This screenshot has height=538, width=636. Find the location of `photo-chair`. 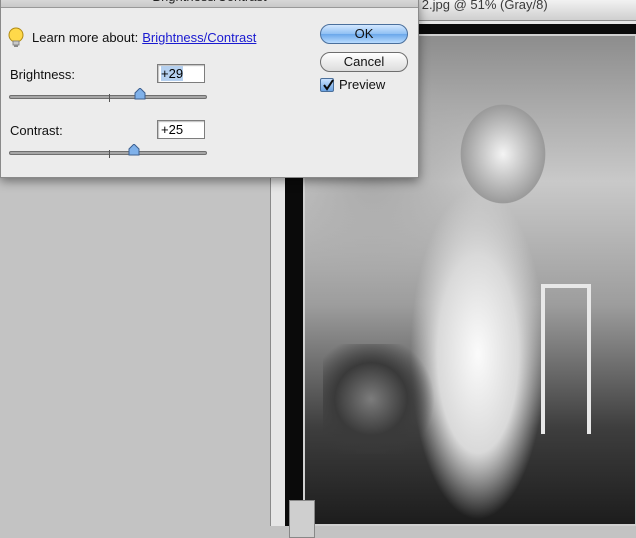

photo-chair is located at coordinates (566, 359).